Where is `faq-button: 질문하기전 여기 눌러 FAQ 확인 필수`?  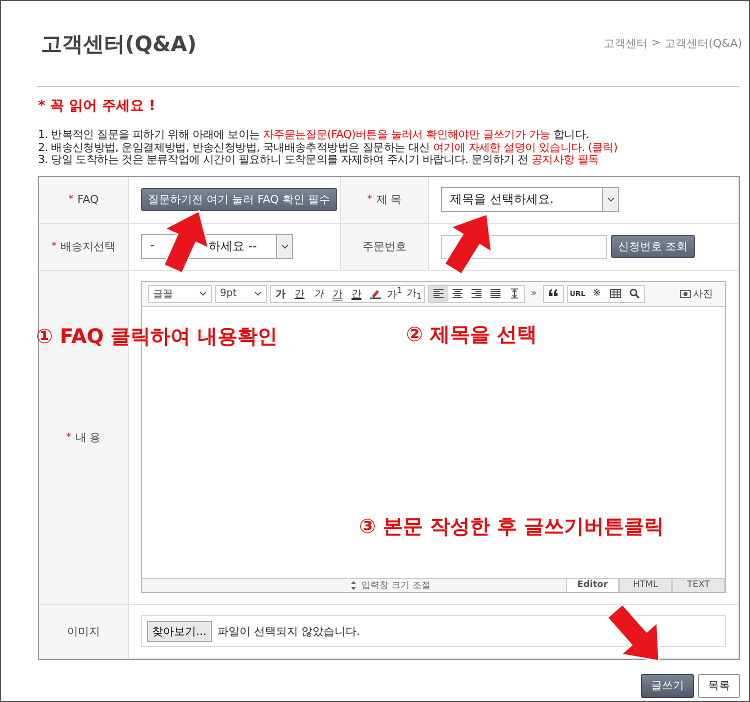
faq-button: 질문하기전 여기 눌러 FAQ 확인 필수 is located at coordinates (239, 199).